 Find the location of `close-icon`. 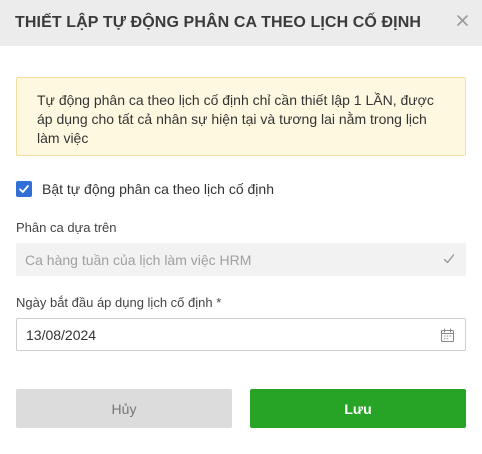

close-icon is located at coordinates (462, 20).